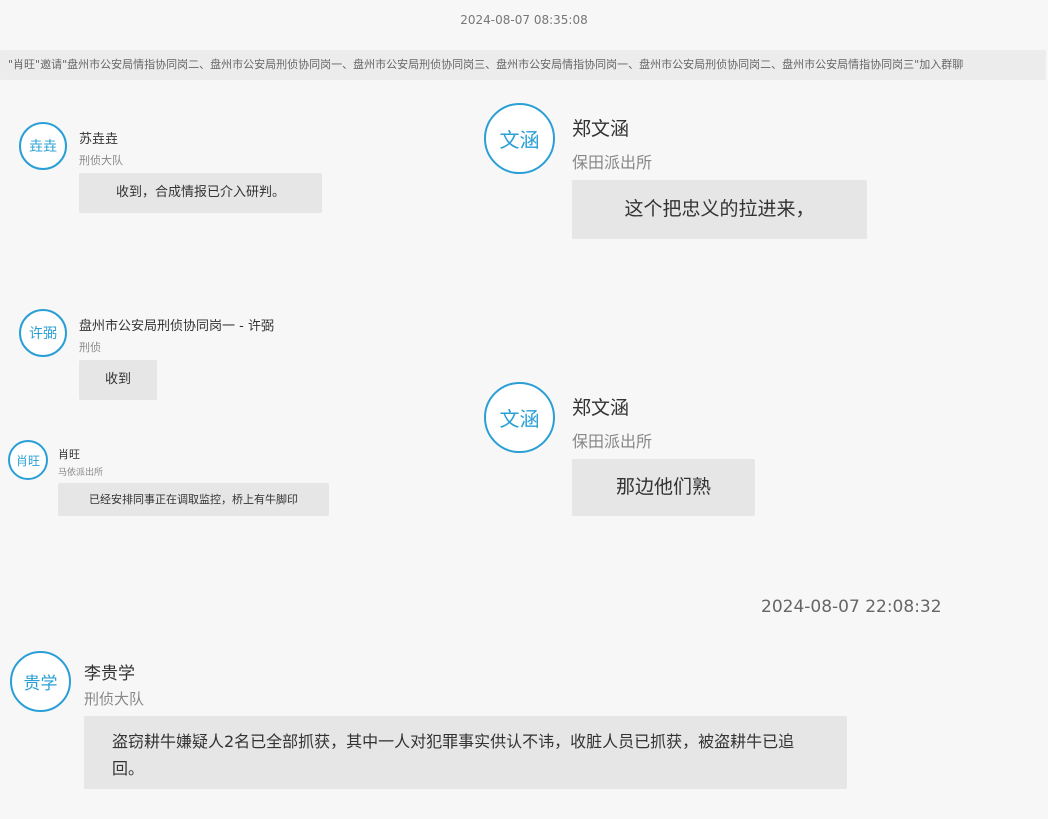 This screenshot has width=1048, height=819. I want to click on message-bubble: 收到, so click(118, 380).